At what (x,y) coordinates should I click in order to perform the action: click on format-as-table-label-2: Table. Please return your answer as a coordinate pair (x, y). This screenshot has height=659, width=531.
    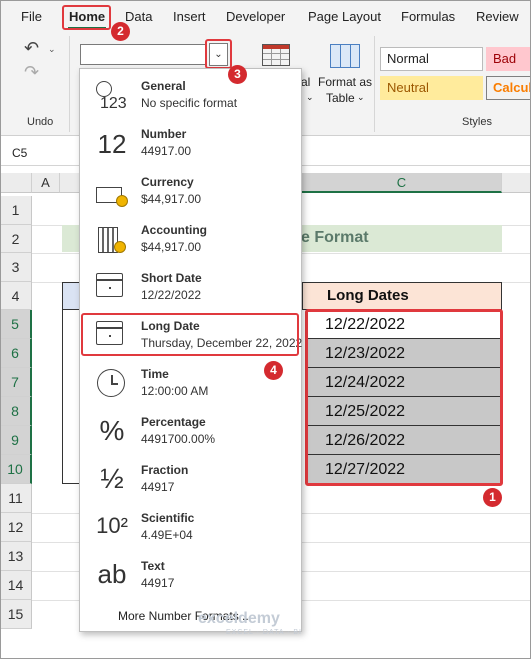
    Looking at the image, I should click on (340, 98).